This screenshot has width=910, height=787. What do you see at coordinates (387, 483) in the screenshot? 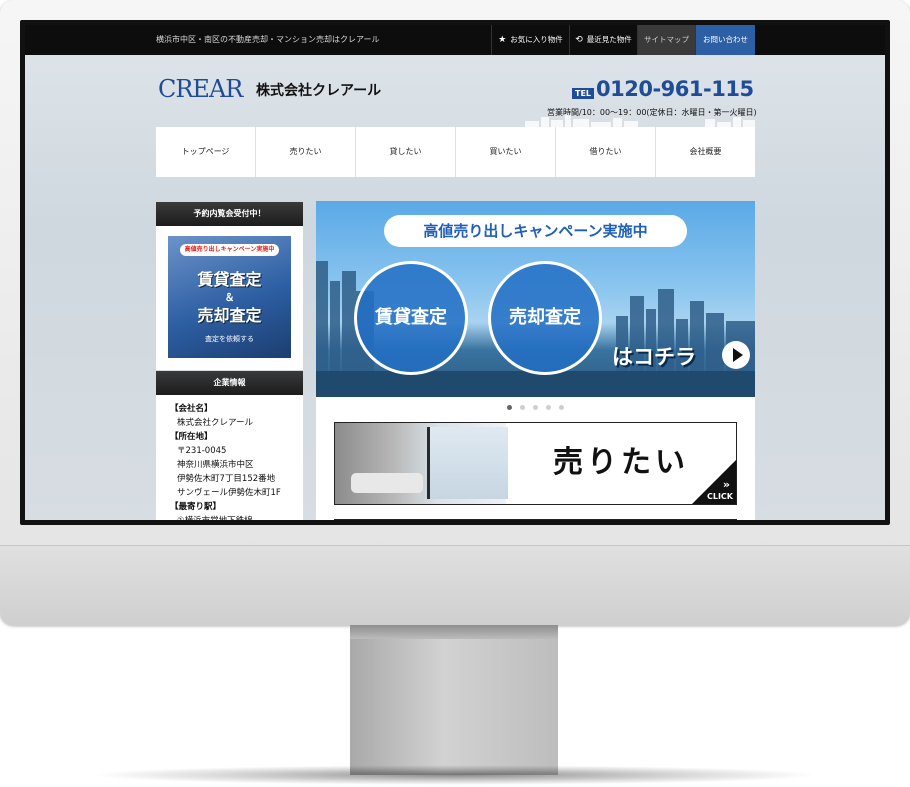
I see `sofa-graphic` at bounding box center [387, 483].